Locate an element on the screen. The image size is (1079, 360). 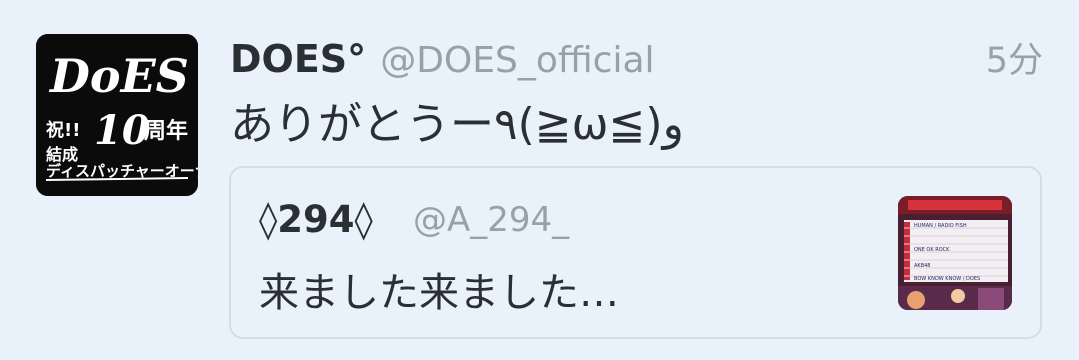
thumb-line-2: ONE OK ROCK is located at coordinates (932, 250).